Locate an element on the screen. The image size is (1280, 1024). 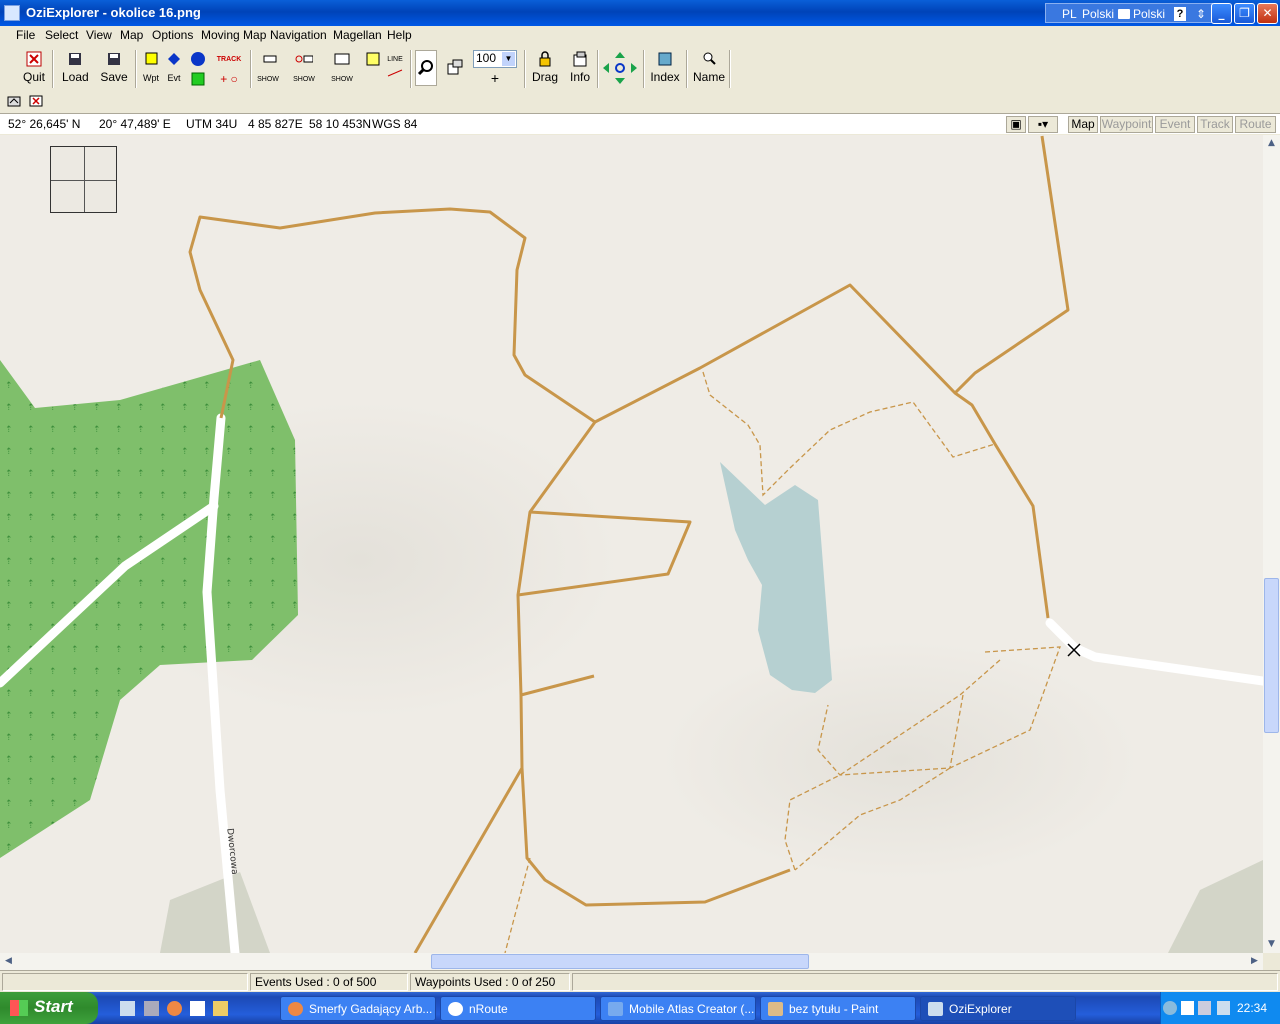
map-overview-box is located at coordinates (83, 179).